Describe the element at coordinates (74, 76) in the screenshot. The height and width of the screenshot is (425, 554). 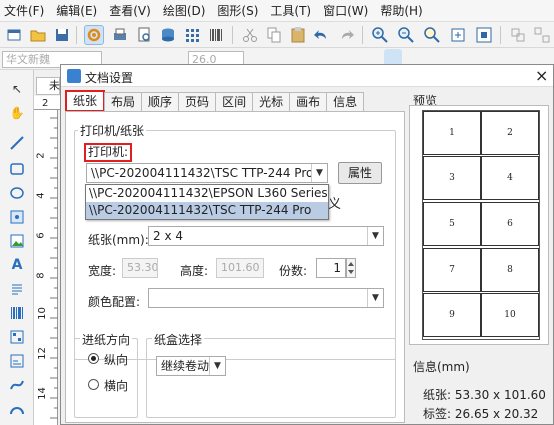
I see `dialog-app-icon` at that location.